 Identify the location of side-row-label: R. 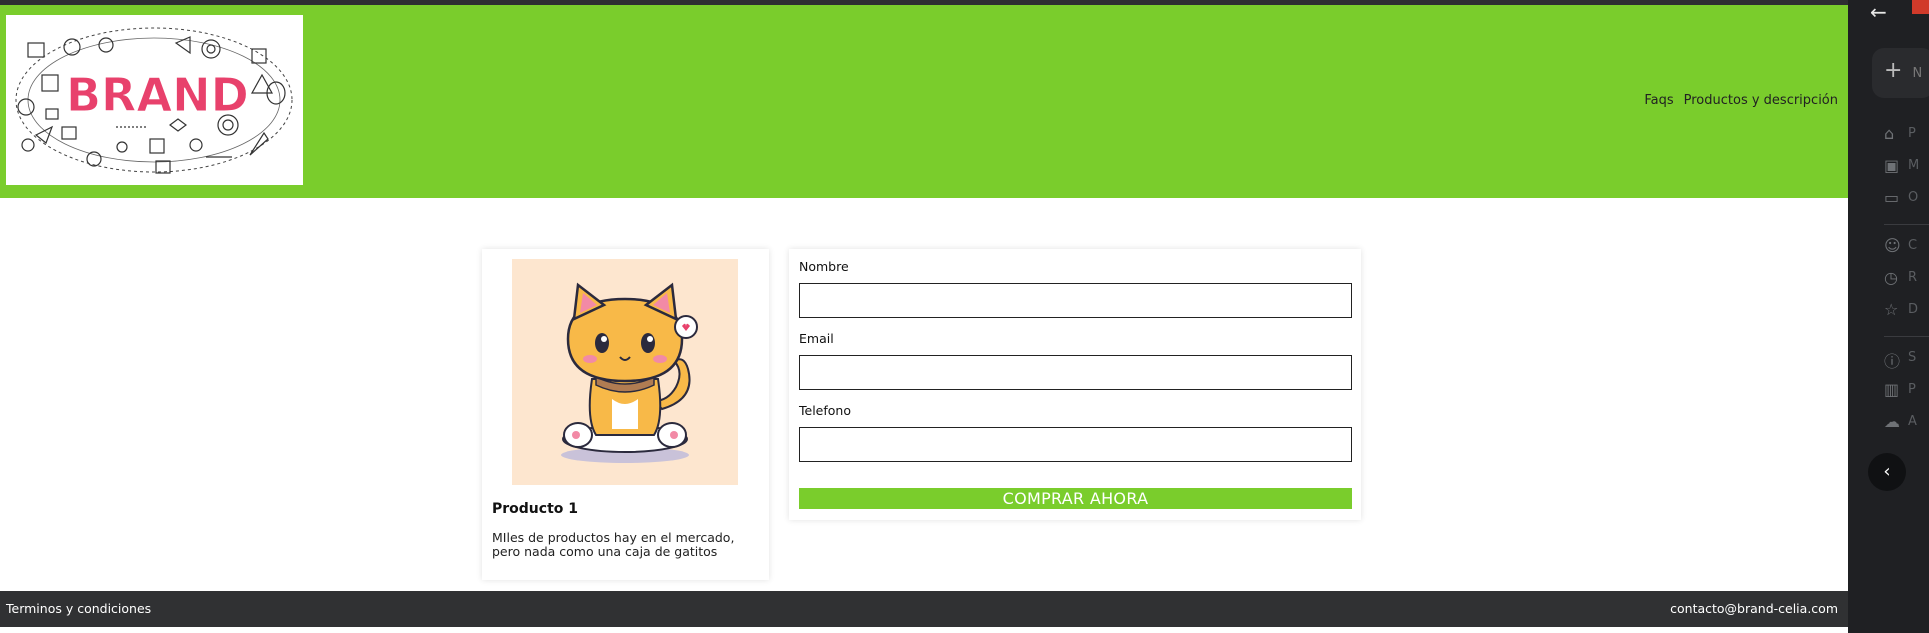
(1913, 277).